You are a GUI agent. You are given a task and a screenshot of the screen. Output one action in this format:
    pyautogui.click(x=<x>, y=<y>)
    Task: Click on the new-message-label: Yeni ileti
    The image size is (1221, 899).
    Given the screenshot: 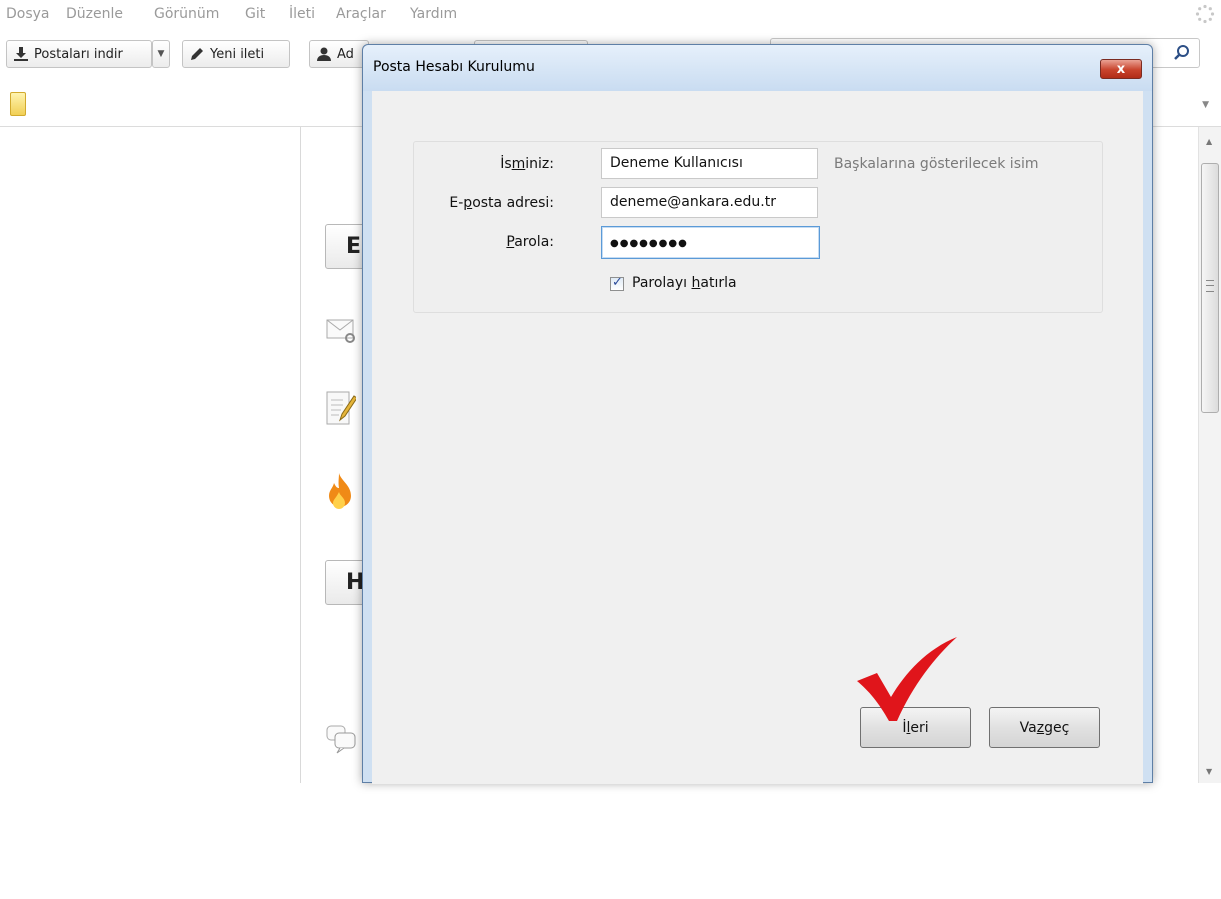 What is the action you would take?
    pyautogui.click(x=237, y=54)
    